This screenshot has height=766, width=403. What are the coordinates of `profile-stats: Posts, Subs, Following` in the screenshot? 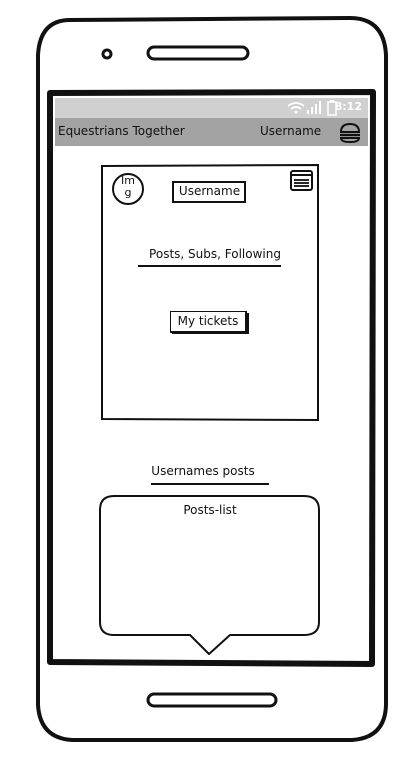 It's located at (215, 254).